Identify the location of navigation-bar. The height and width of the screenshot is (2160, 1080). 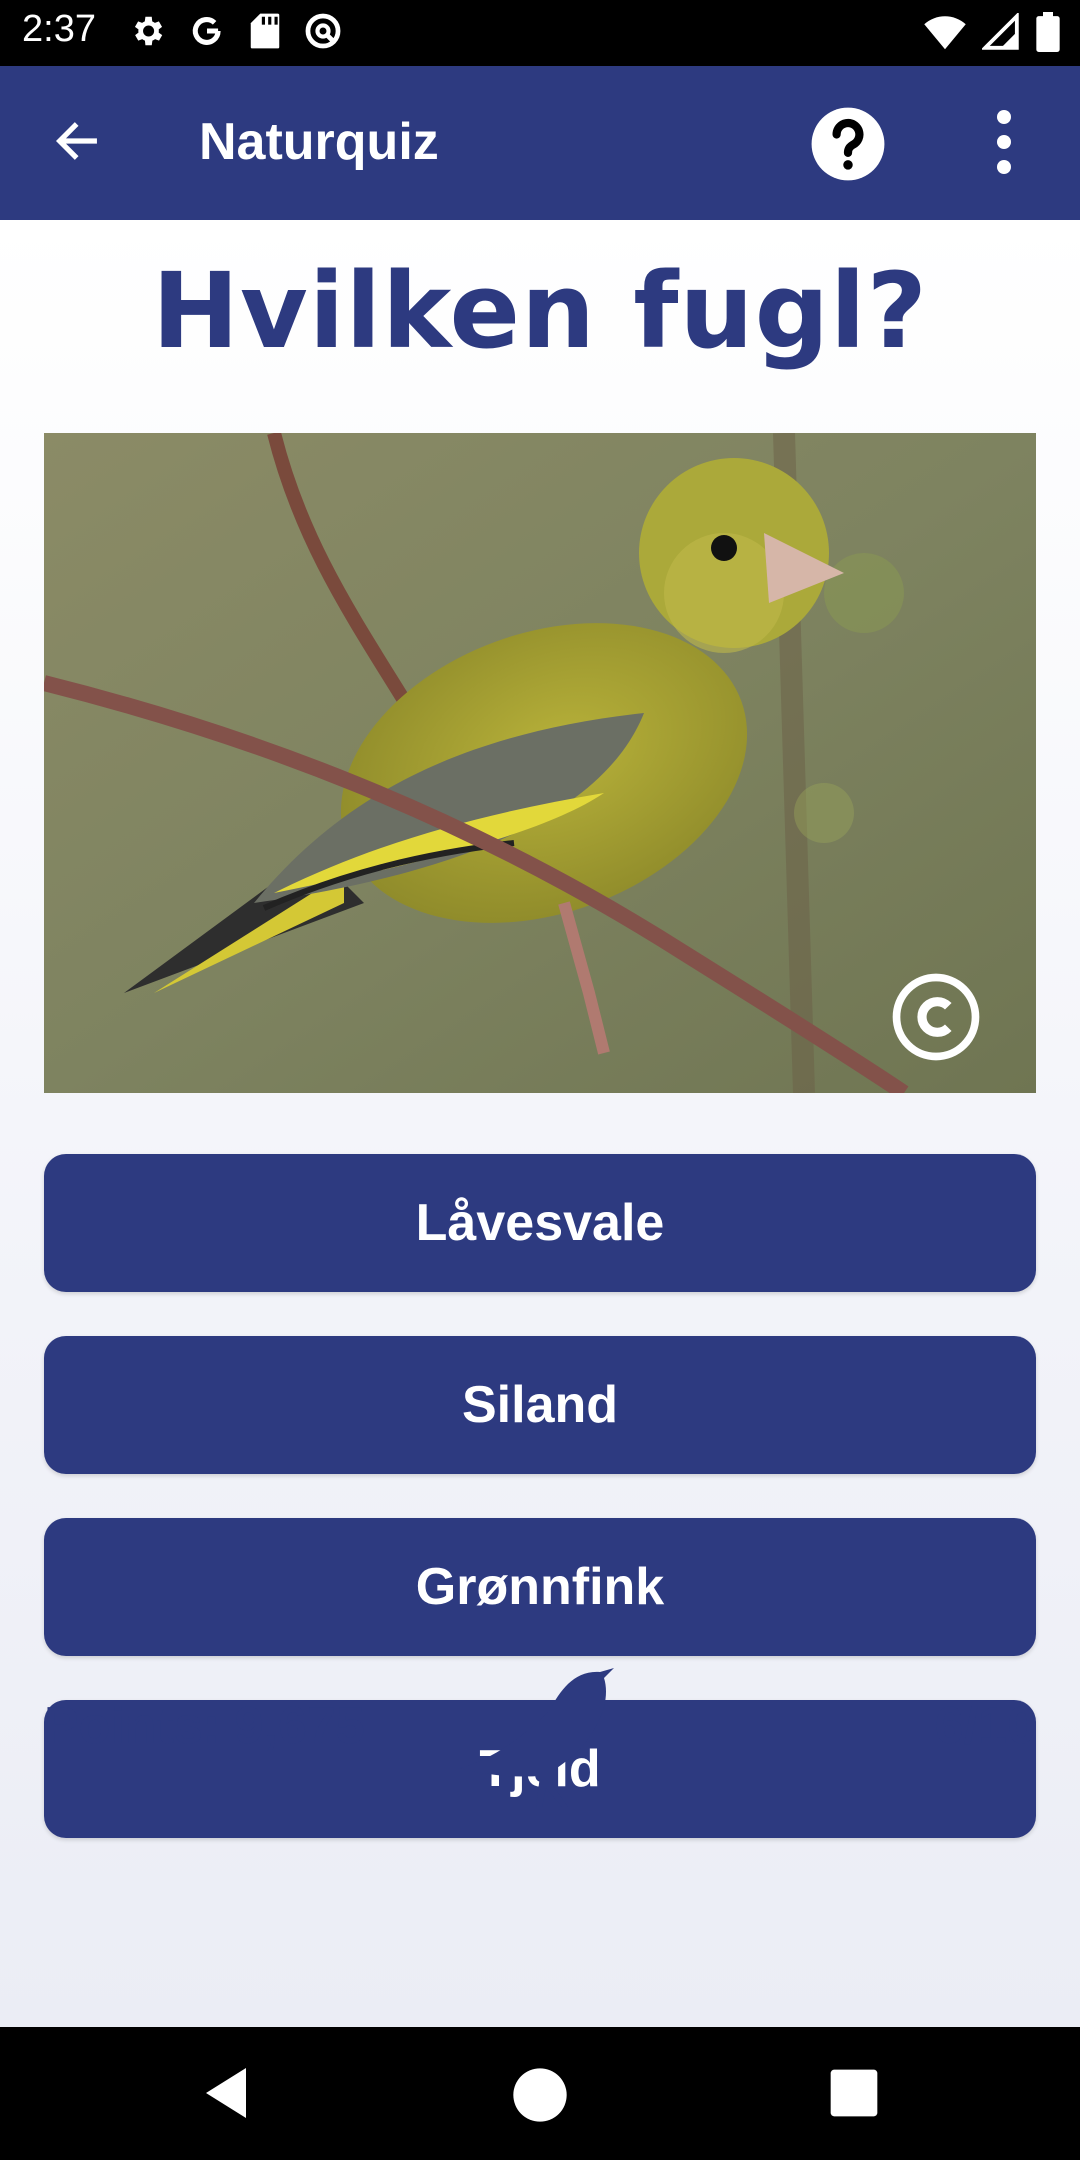
(540, 2093).